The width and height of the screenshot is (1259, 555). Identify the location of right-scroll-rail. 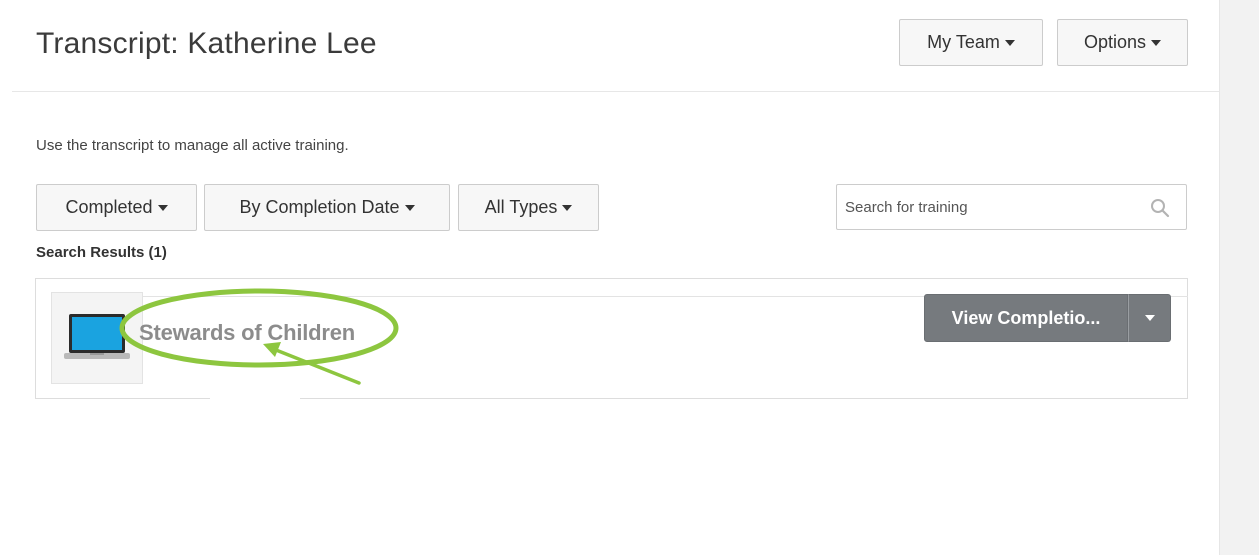
(1239, 277).